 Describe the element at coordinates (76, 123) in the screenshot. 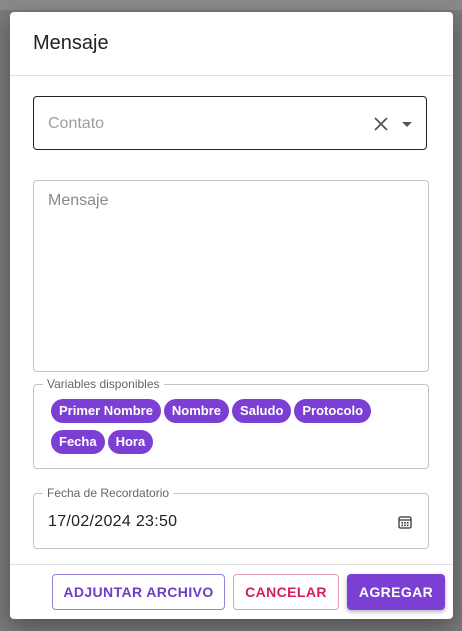

I see `contact-placeholder: Contato` at that location.